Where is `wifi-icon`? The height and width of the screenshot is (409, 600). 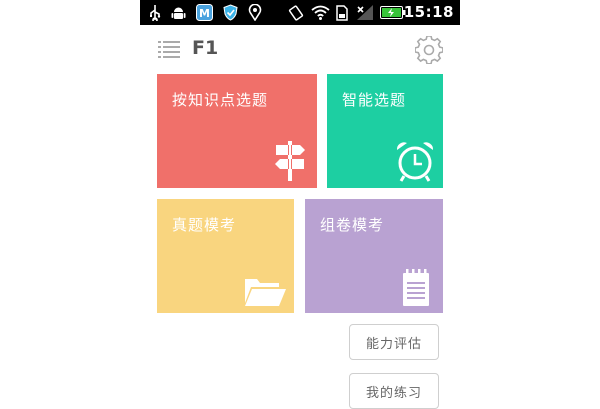
wifi-icon is located at coordinates (320, 12).